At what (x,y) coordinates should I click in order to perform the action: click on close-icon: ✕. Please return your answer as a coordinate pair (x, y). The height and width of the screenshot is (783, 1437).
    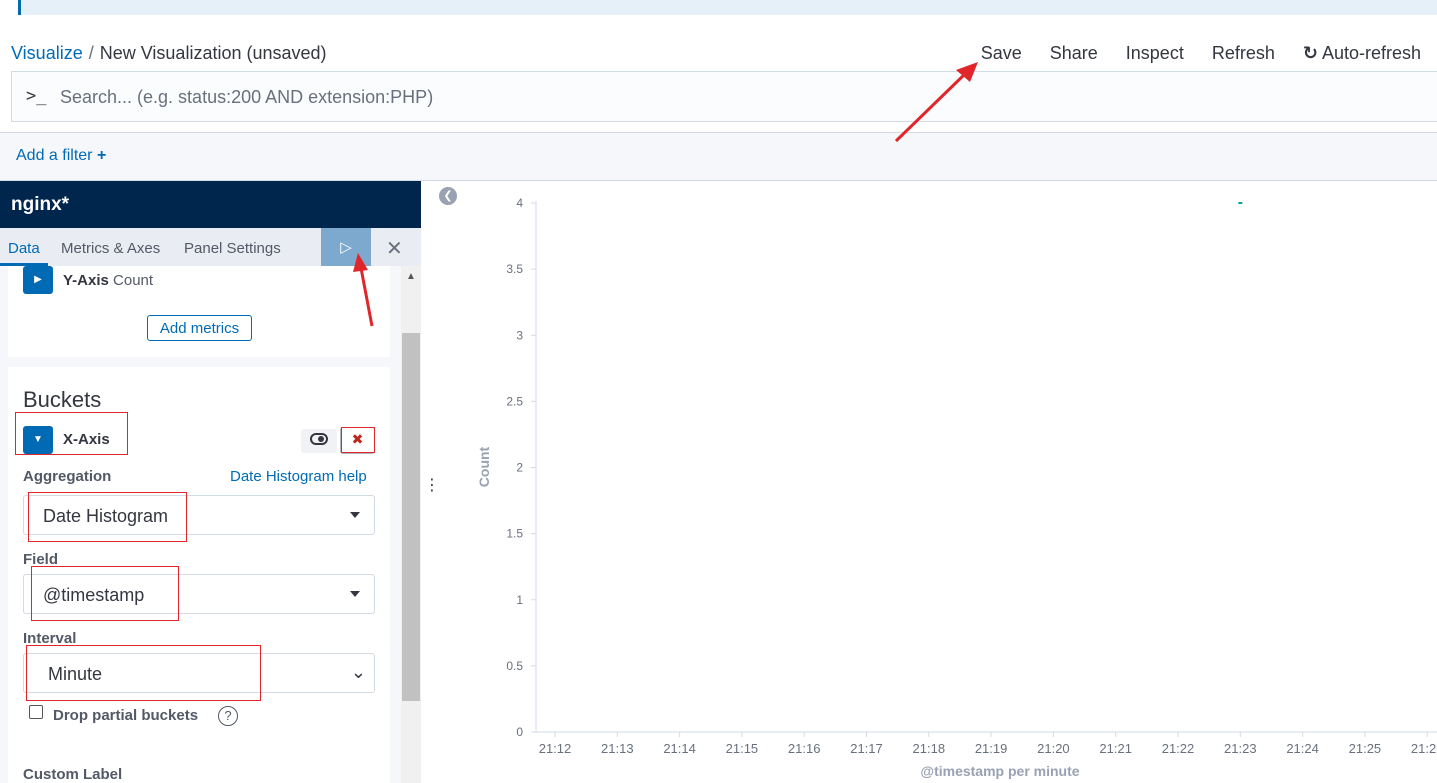
    Looking at the image, I should click on (394, 248).